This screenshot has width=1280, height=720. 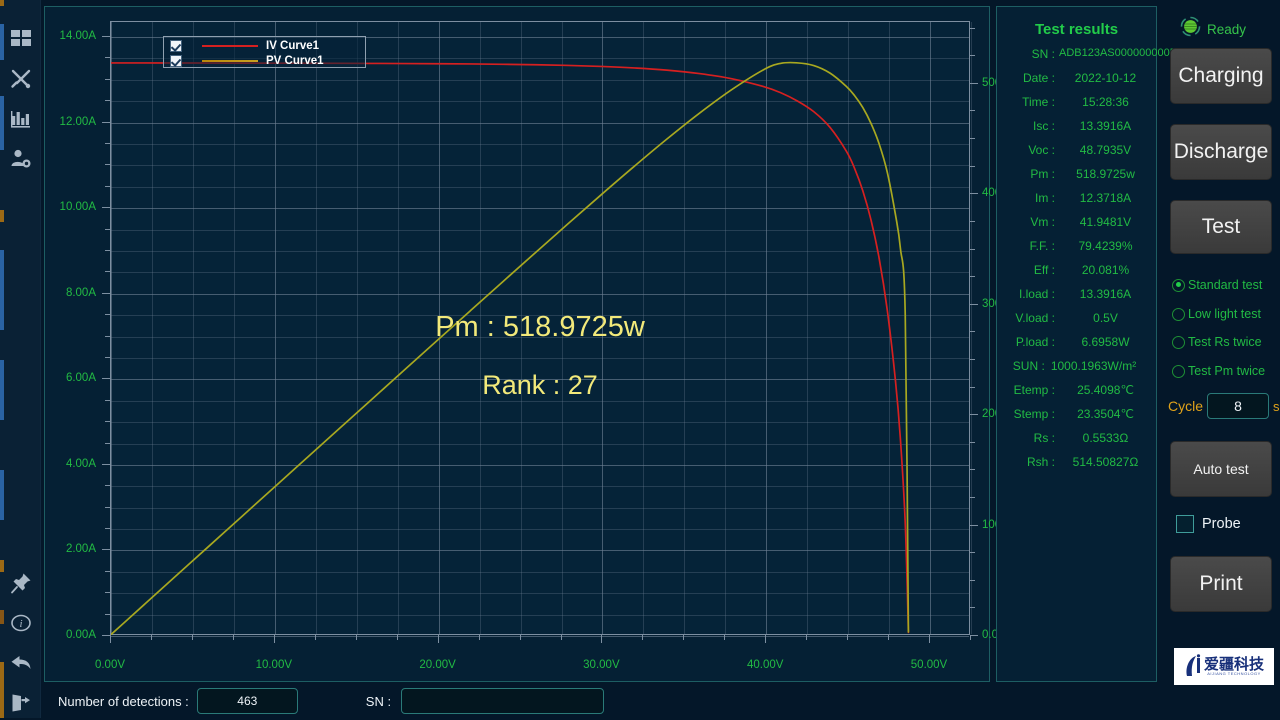 I want to click on result-key: Etemp :, so click(x=1034, y=390).